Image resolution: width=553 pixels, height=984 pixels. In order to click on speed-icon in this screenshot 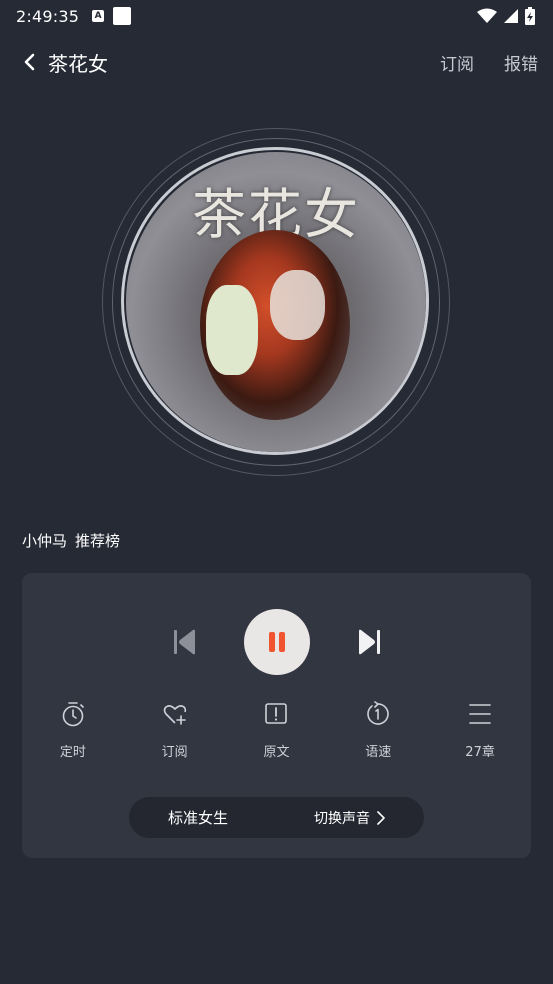, I will do `click(378, 713)`.